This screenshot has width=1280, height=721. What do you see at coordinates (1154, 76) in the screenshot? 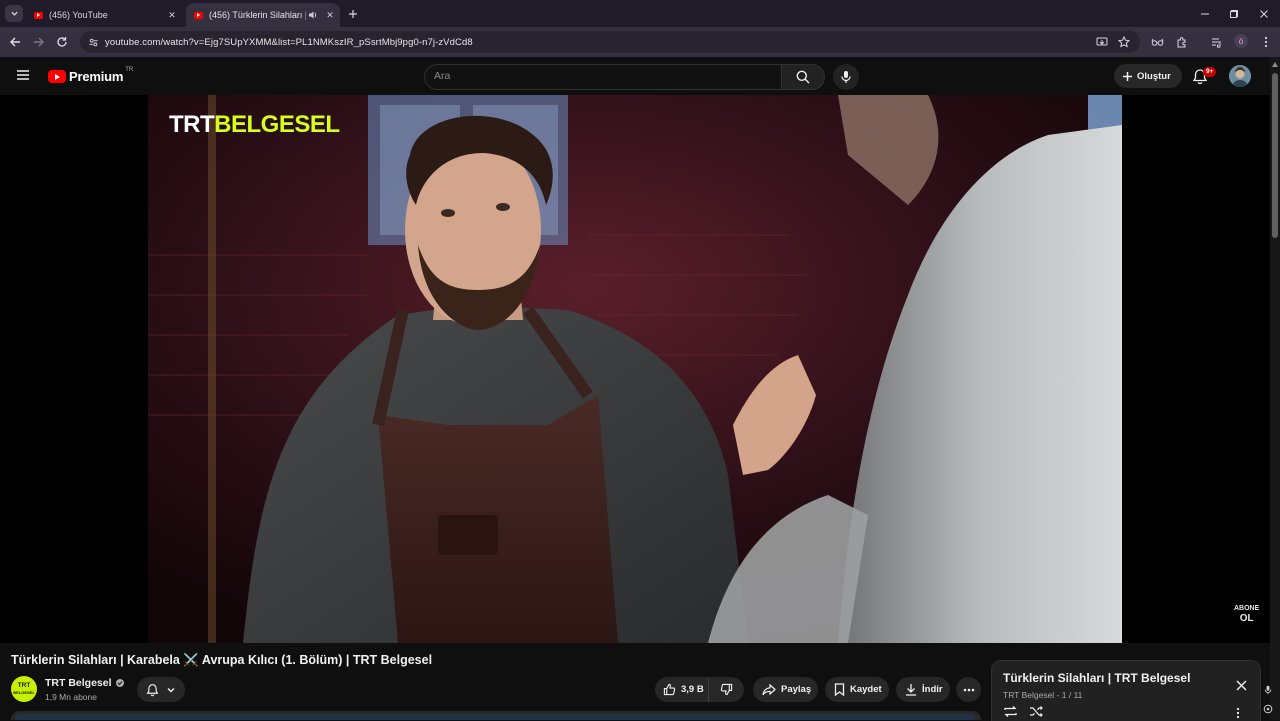
I see `create-label: Oluştur` at bounding box center [1154, 76].